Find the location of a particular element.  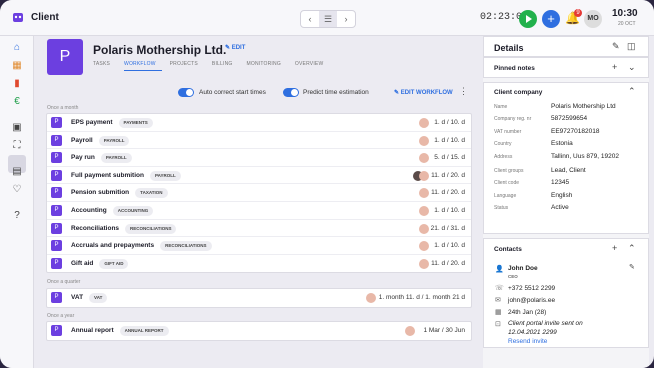

tab-workflow: WORKFLOW is located at coordinates (143, 66).